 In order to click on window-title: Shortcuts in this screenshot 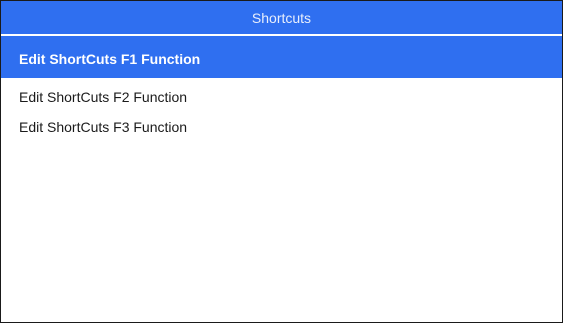, I will do `click(281, 17)`.